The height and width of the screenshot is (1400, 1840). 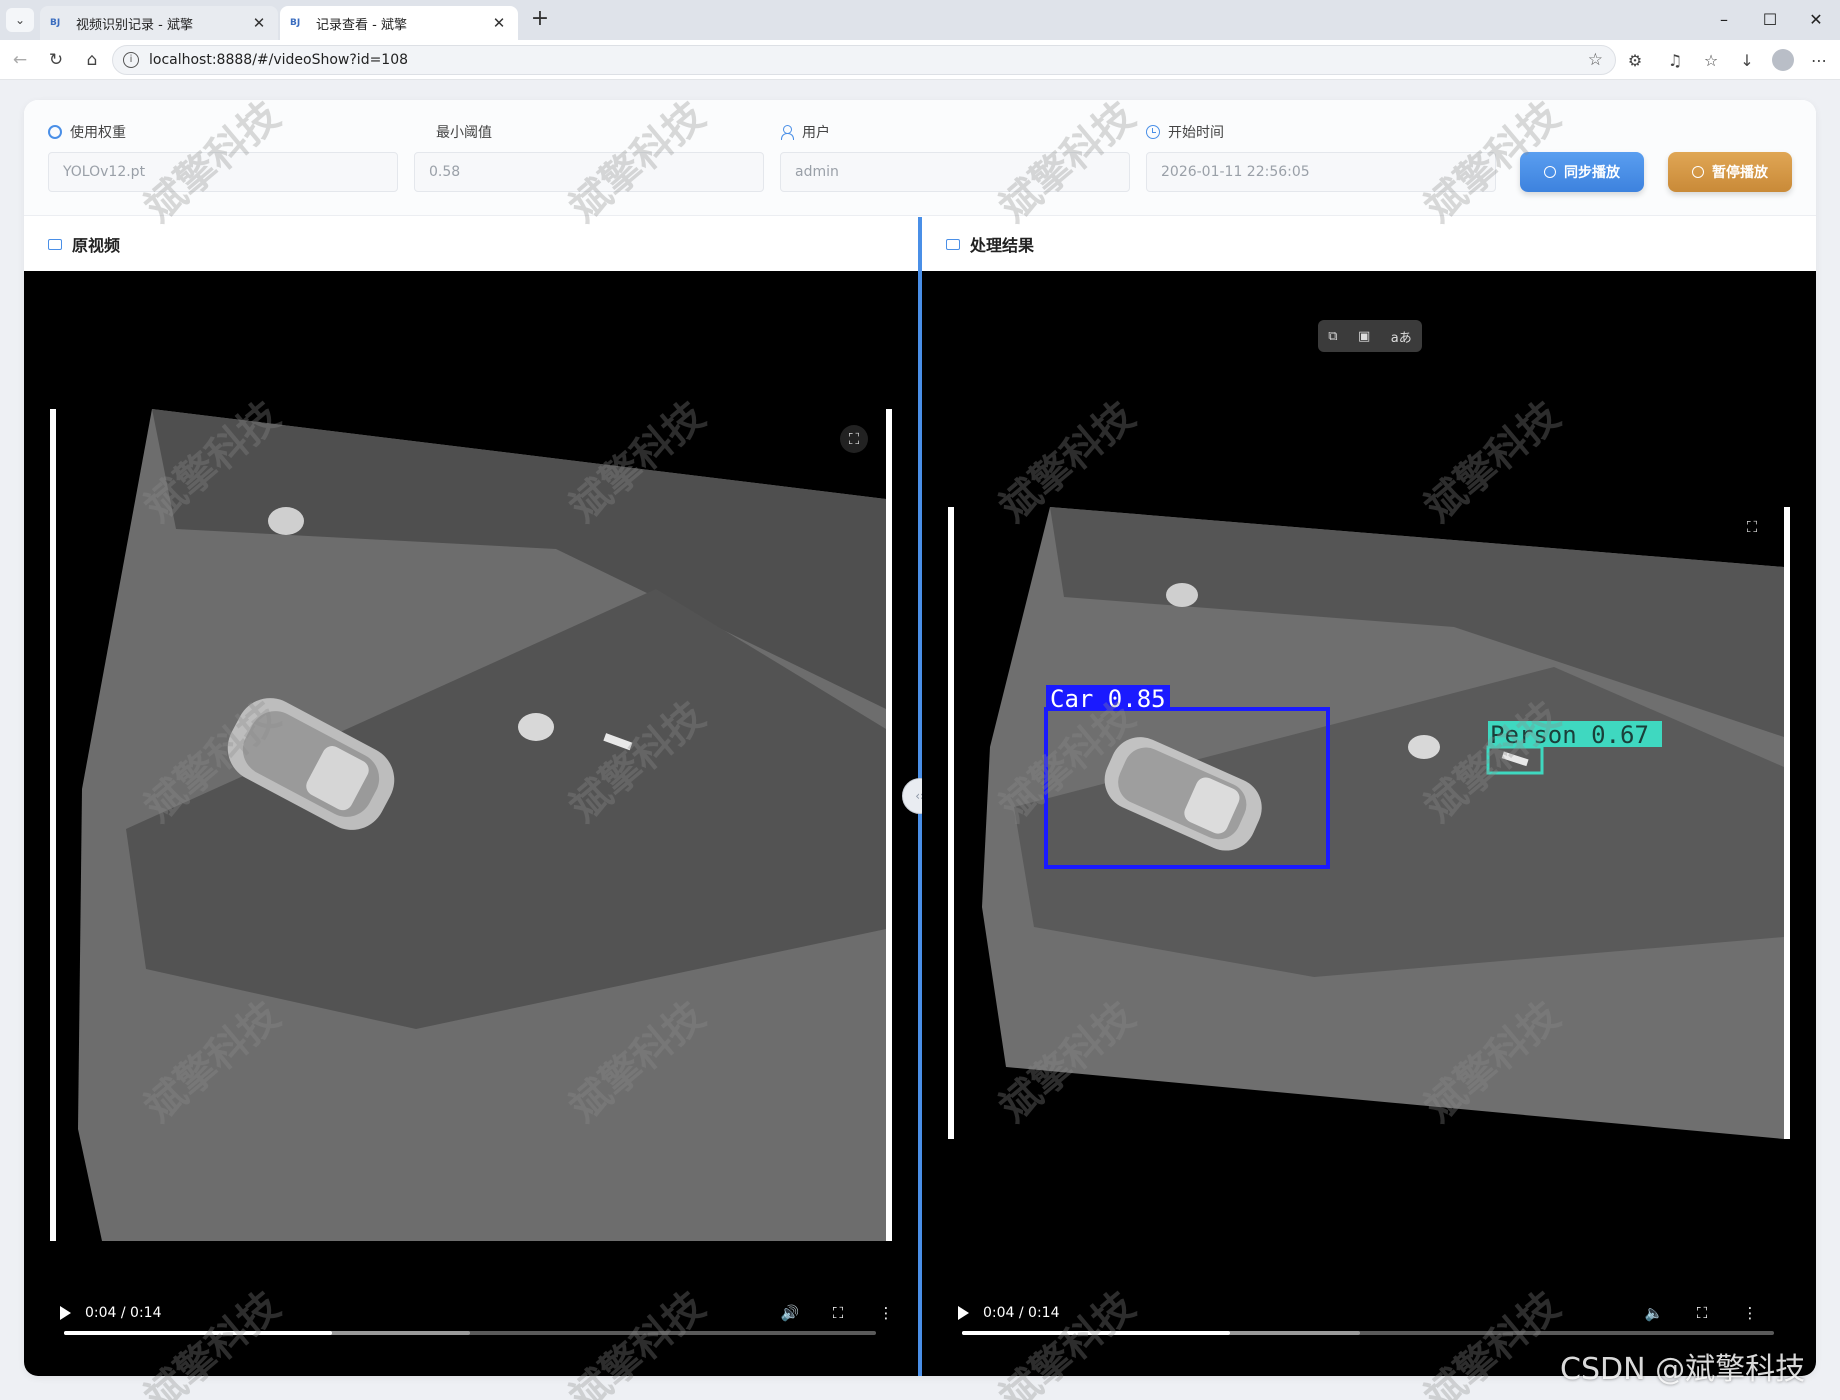 I want to click on translate-icon: aあ, so click(x=1401, y=336).